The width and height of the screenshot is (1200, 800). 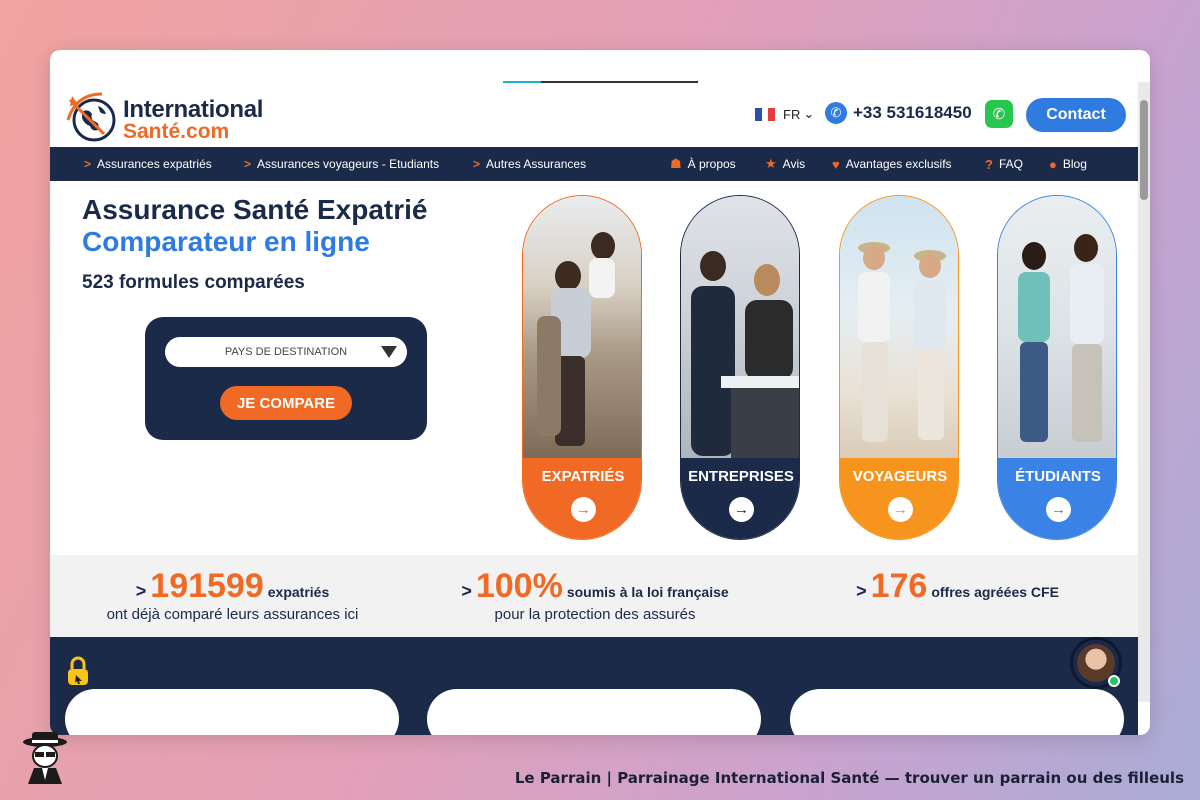 I want to click on chat-agent-avatar, so click(x=1096, y=663).